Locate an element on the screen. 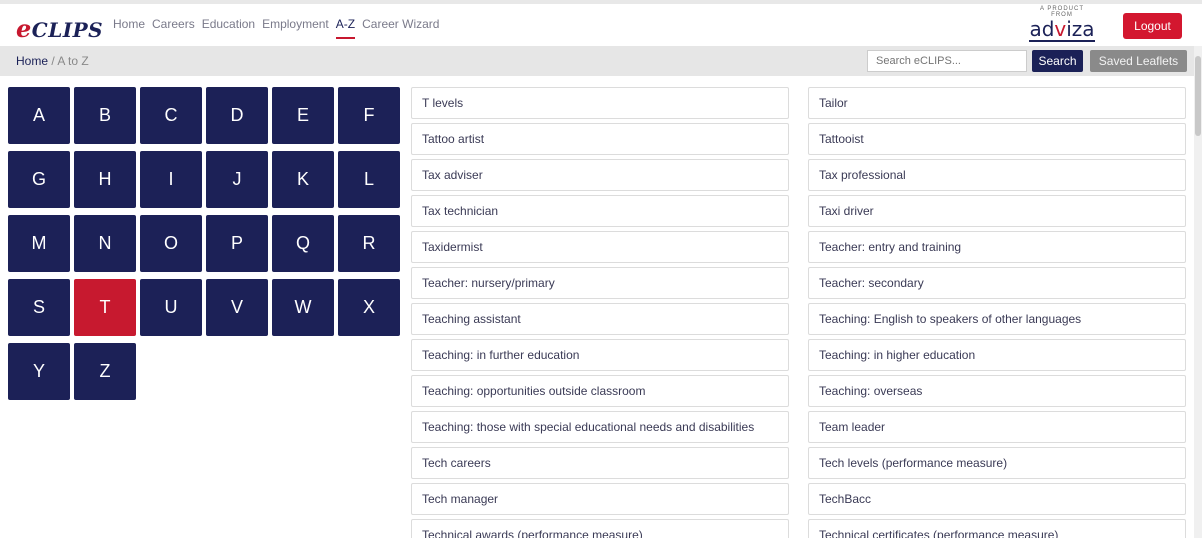 Image resolution: width=1202 pixels, height=538 pixels. nav-careers: Careers is located at coordinates (173, 24).